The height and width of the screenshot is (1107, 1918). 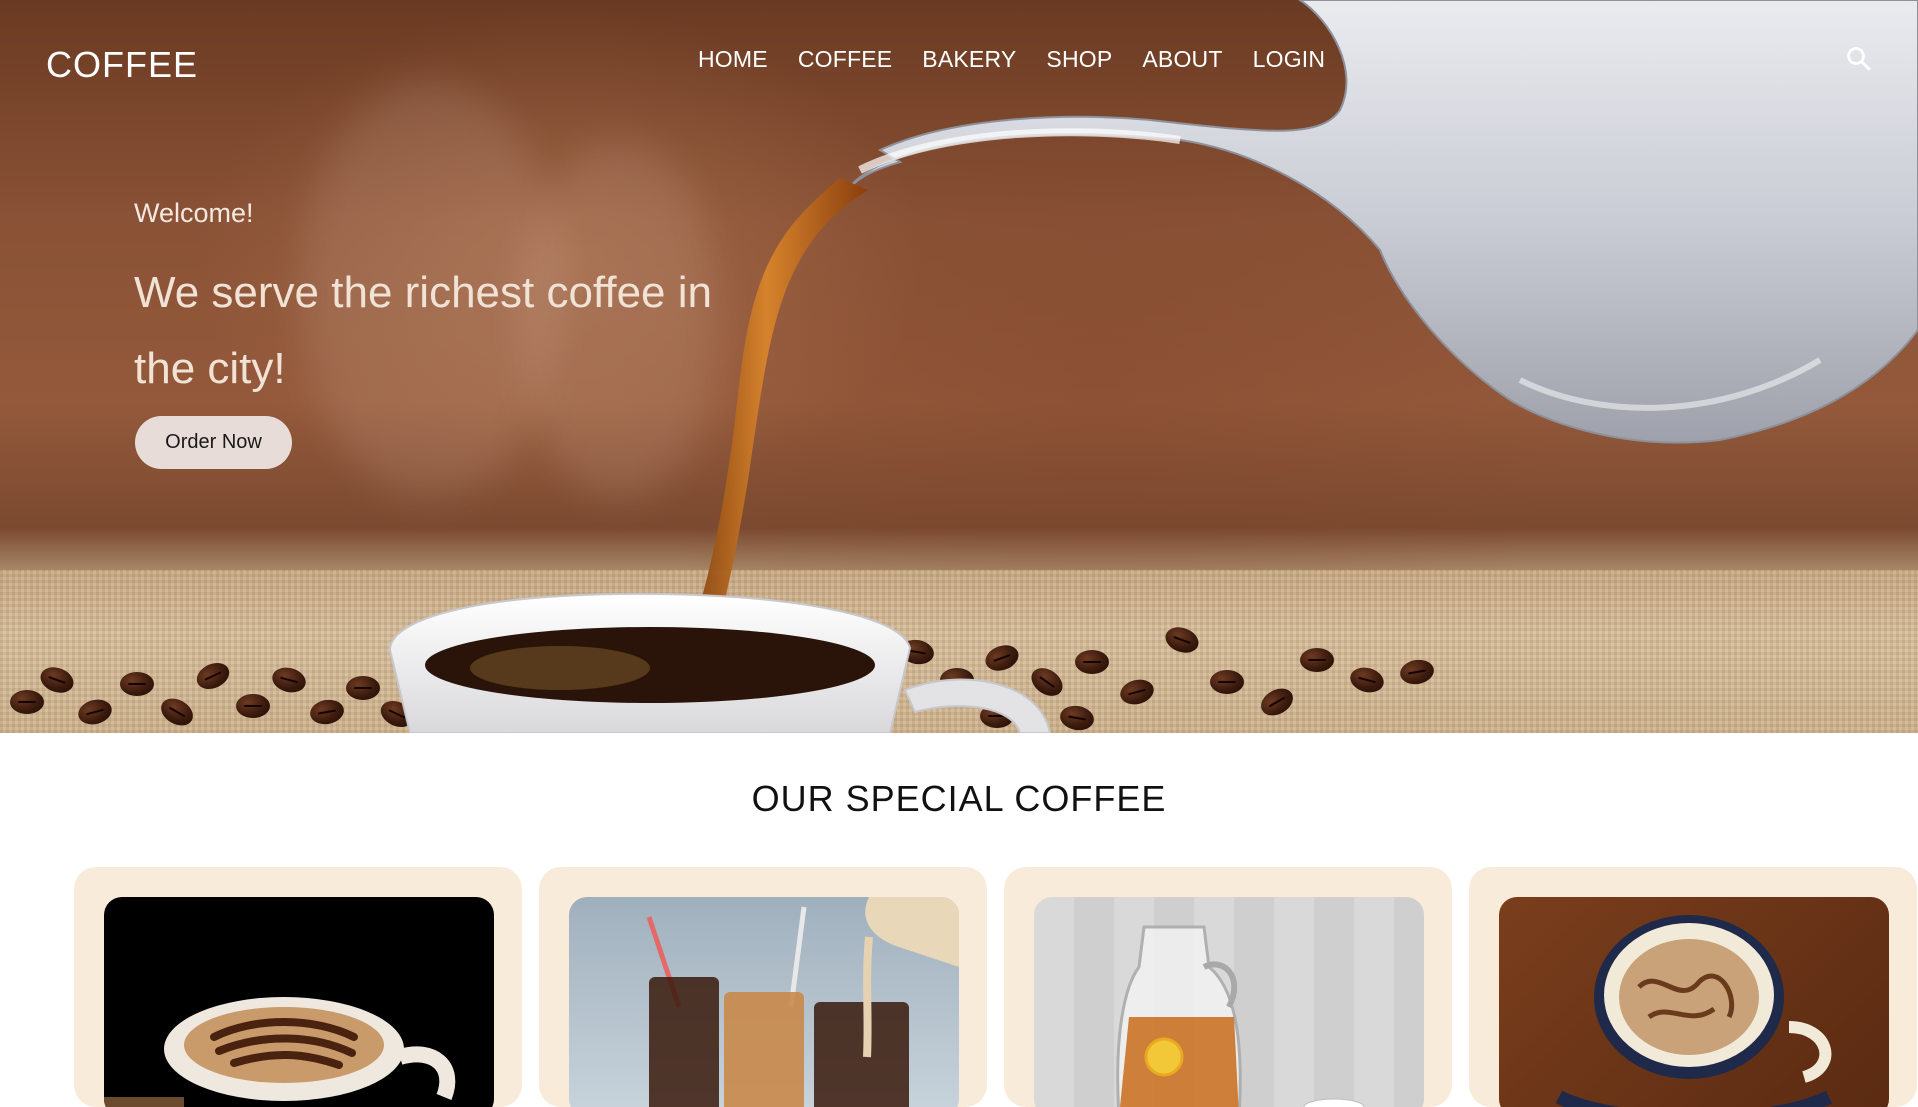 I want to click on nav-item-shop: SHOP, so click(x=1079, y=59).